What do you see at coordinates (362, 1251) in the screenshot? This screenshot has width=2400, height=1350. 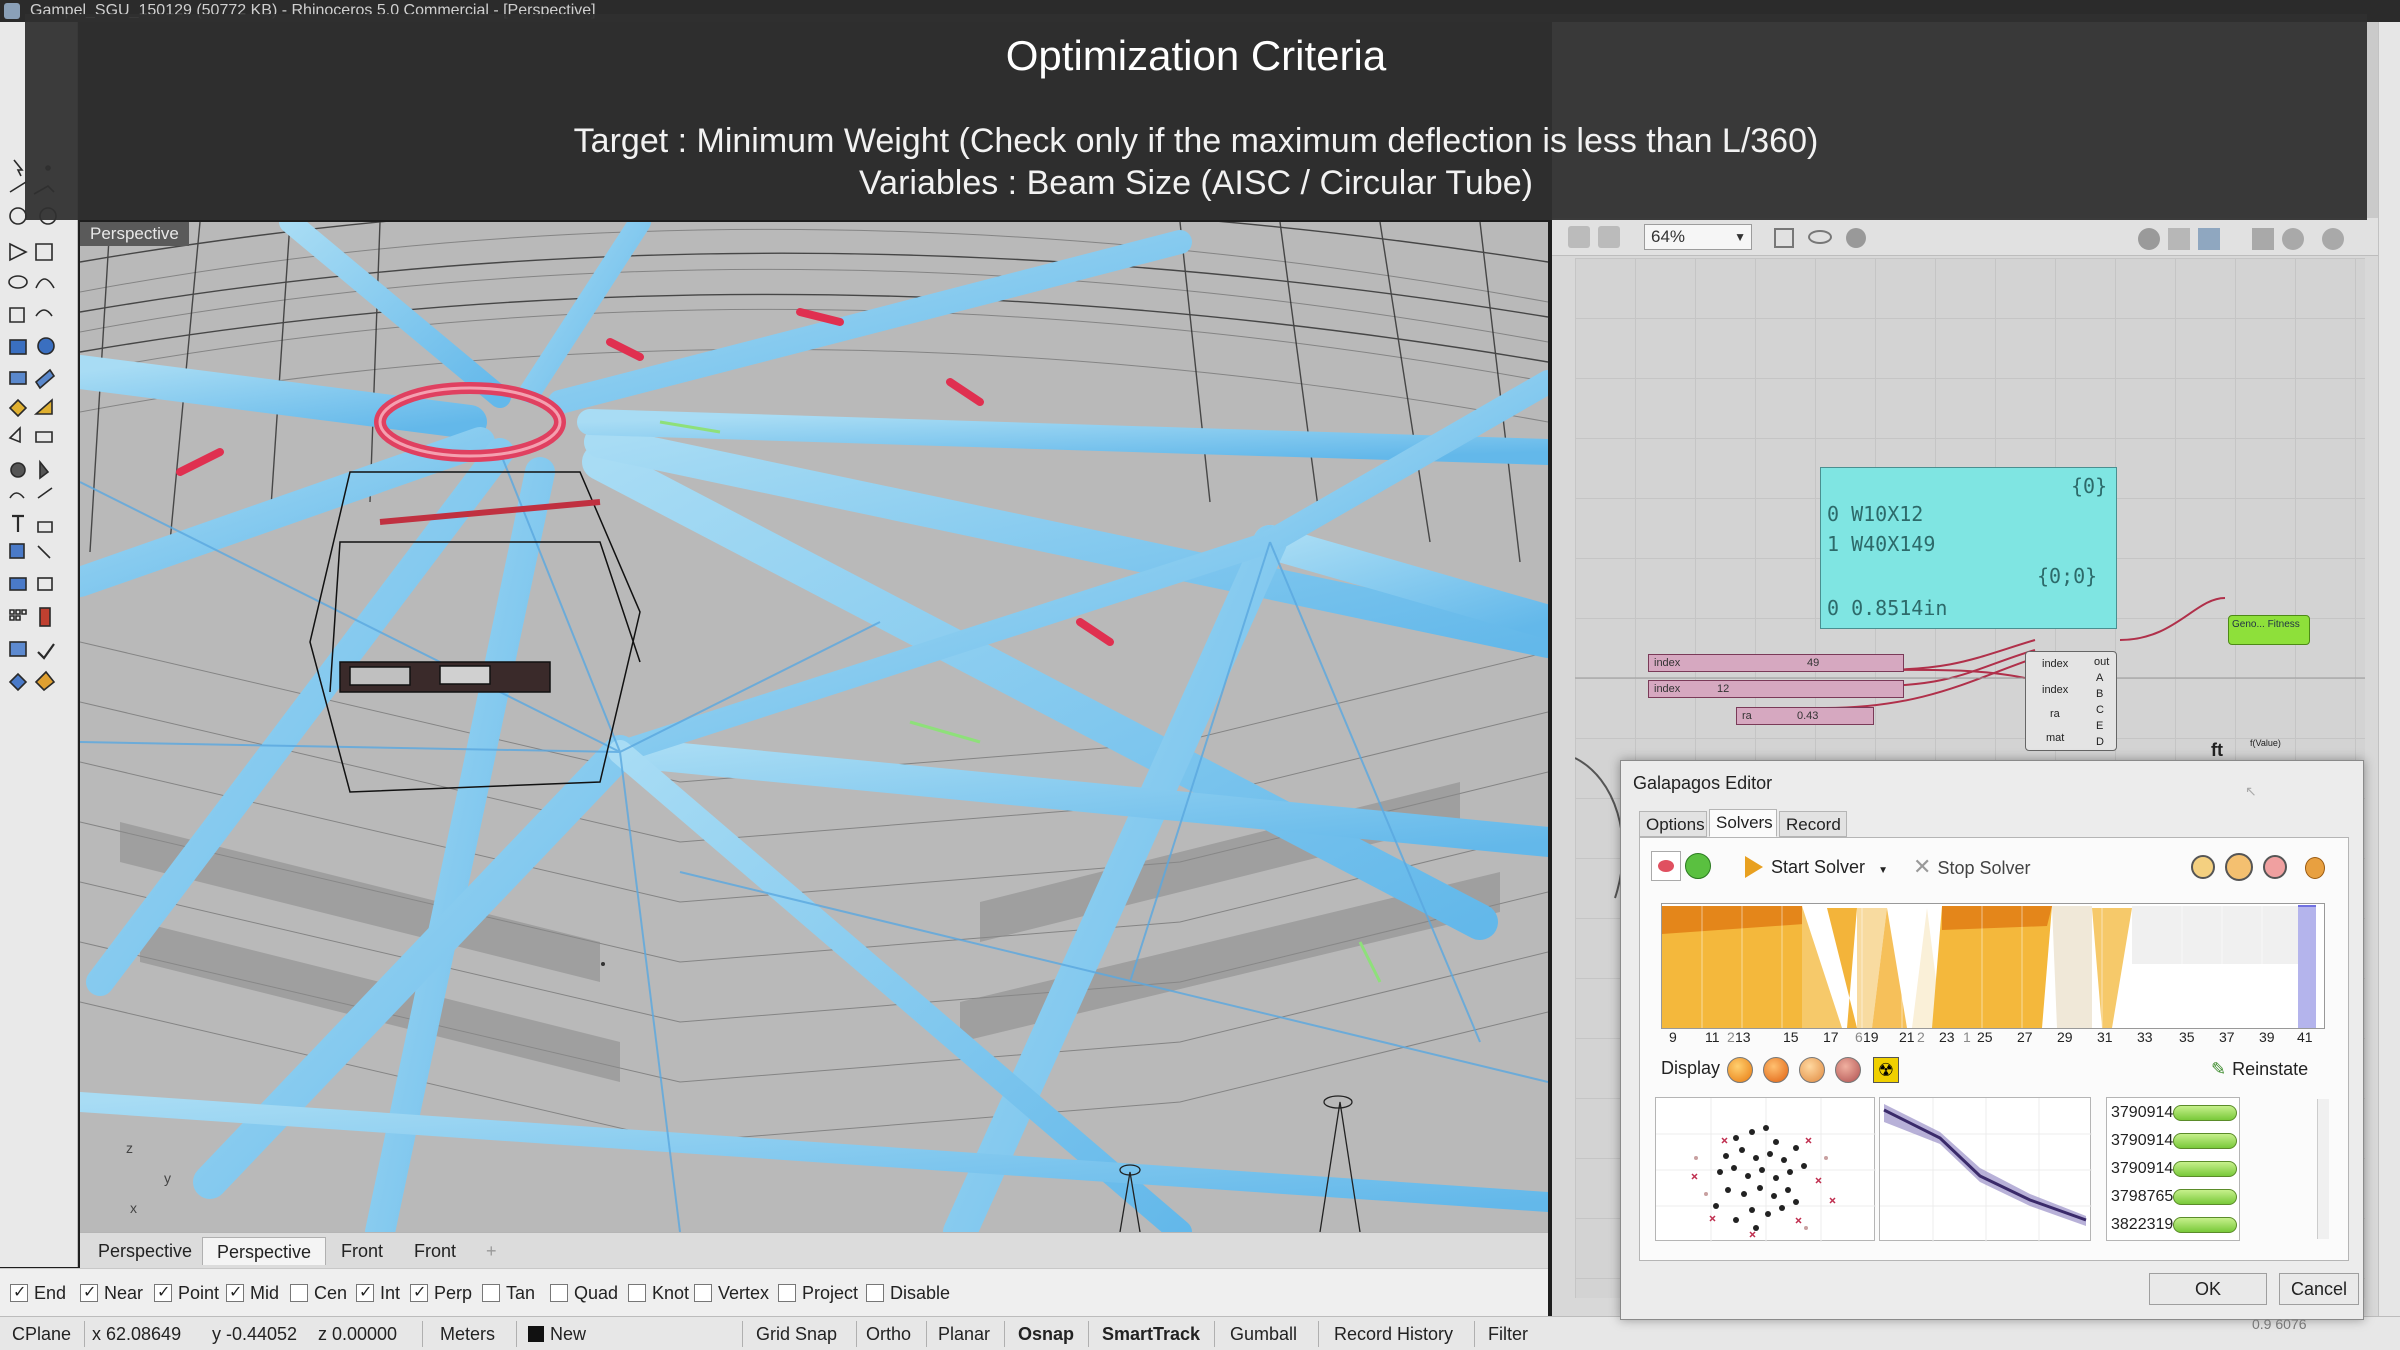 I see `tab-front-1: Front` at bounding box center [362, 1251].